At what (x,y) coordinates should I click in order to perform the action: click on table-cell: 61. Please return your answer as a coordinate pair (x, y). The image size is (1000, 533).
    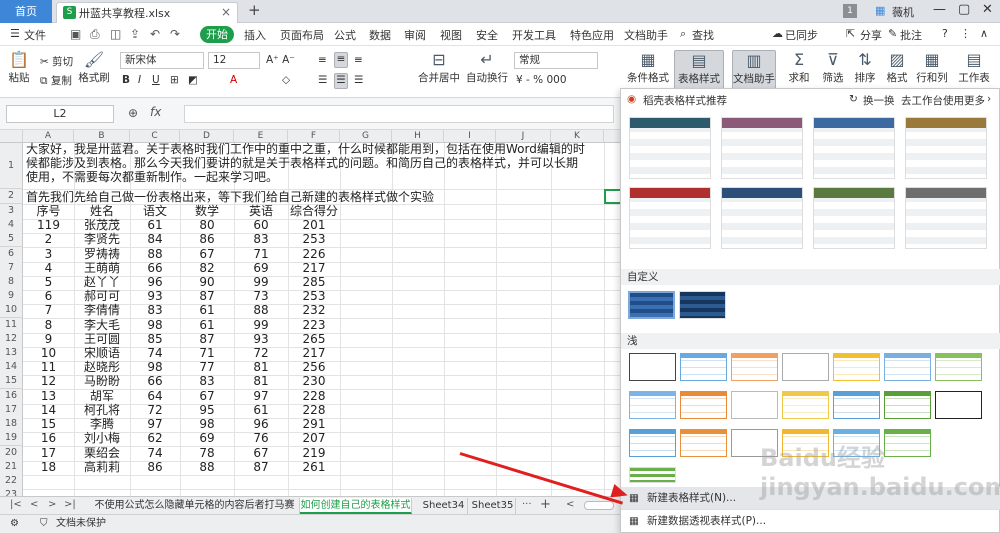
    Looking at the image, I should click on (207, 325).